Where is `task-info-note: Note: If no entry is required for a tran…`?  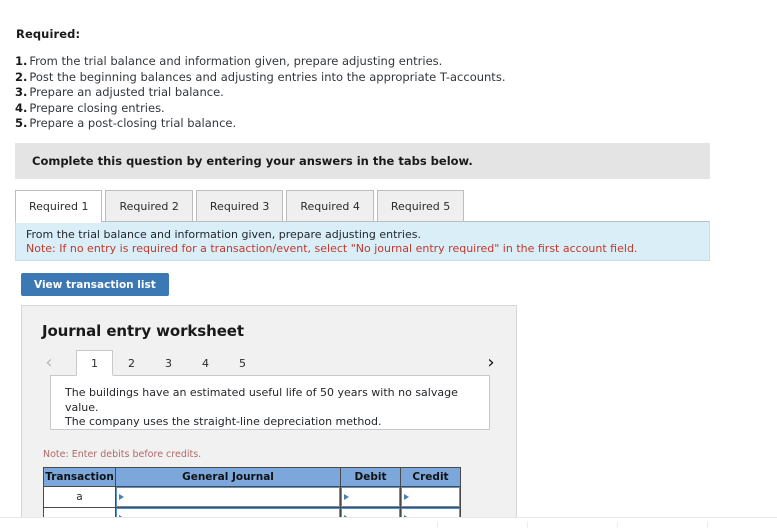 task-info-note: Note: If no entry is required for a tran… is located at coordinates (332, 248).